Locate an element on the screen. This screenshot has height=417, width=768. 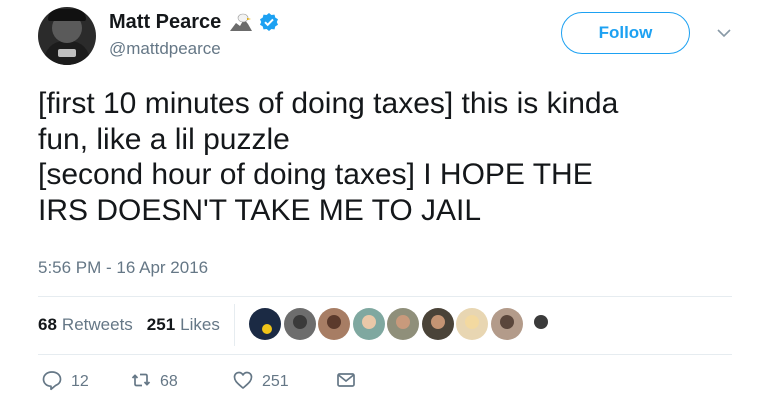
chevron-down-icon is located at coordinates (724, 32).